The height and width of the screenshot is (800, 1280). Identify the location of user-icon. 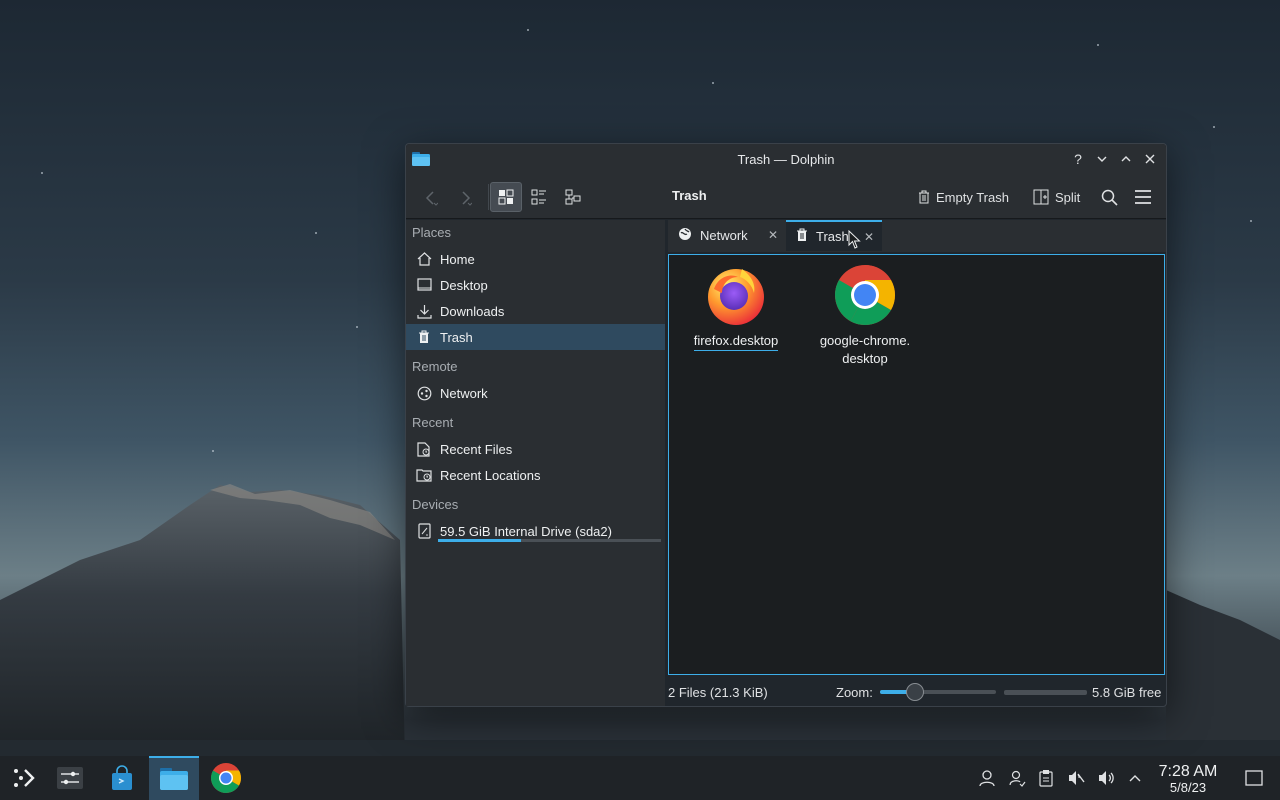
(987, 778).